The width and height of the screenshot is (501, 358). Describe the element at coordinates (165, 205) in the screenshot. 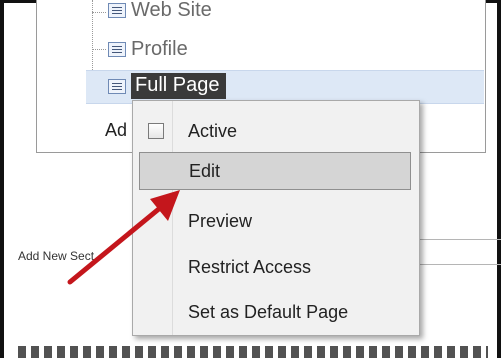

I see `arrow-head` at that location.